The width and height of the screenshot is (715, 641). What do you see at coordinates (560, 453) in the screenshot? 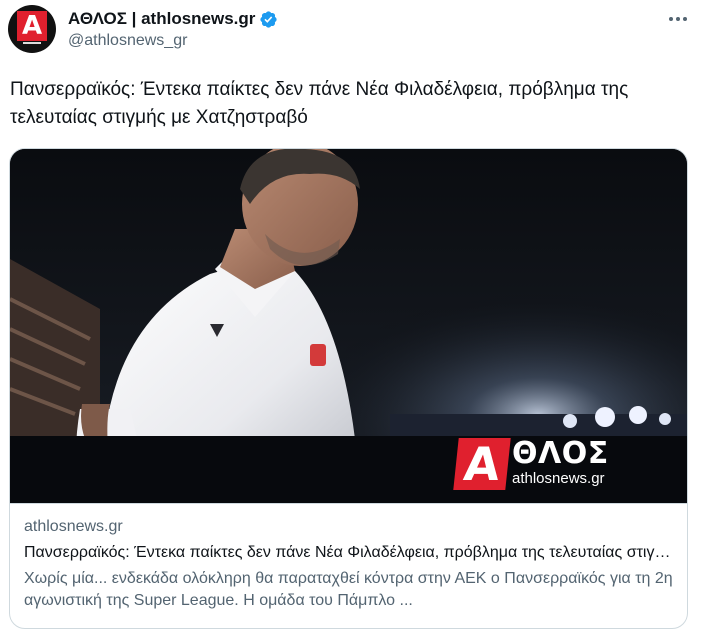
I see `card-logo-brand: ΘΛΟΣ` at bounding box center [560, 453].